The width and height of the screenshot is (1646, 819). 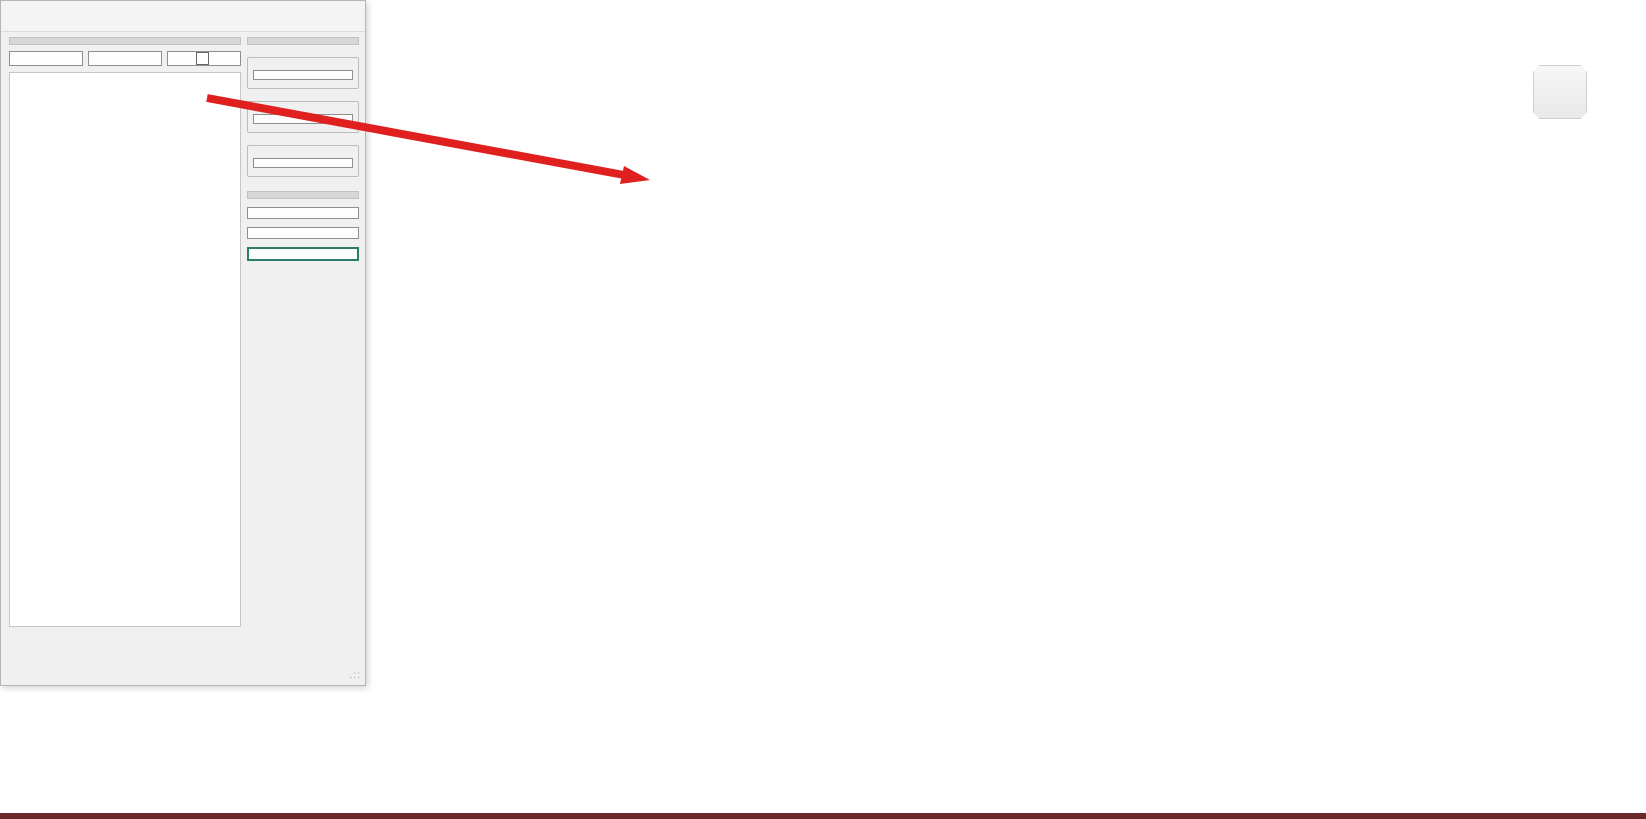 I want to click on left-header, so click(x=125, y=41).